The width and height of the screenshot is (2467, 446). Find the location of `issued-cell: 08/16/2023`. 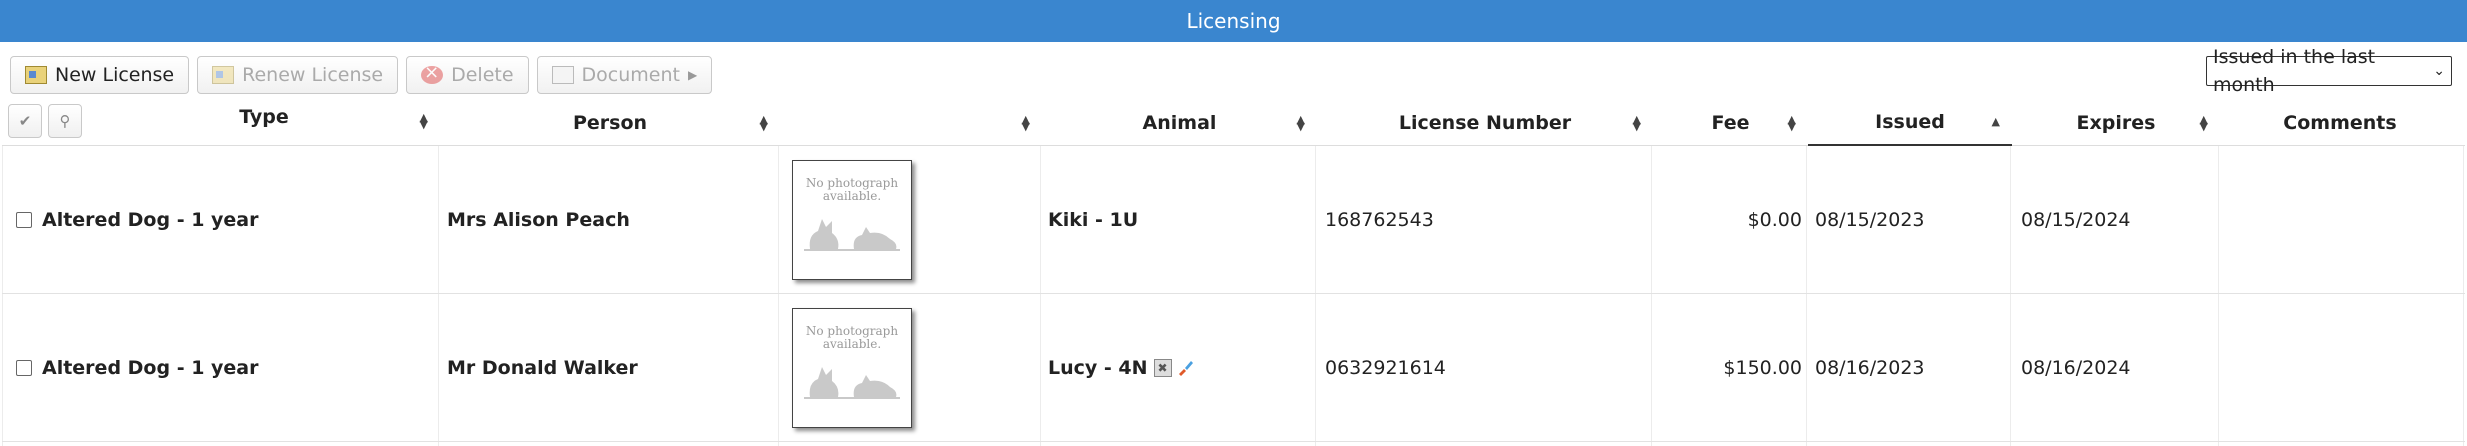

issued-cell: 08/16/2023 is located at coordinates (1870, 367).